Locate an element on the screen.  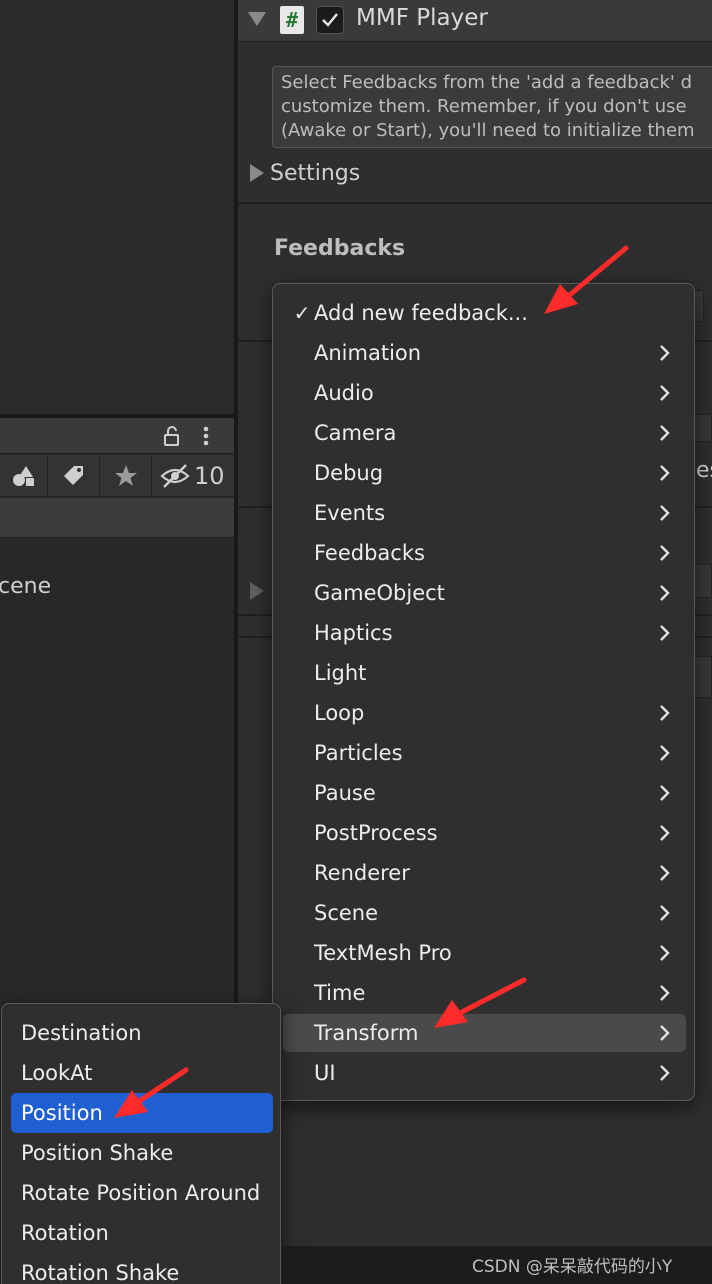
menu-item: Particles is located at coordinates (484, 753).